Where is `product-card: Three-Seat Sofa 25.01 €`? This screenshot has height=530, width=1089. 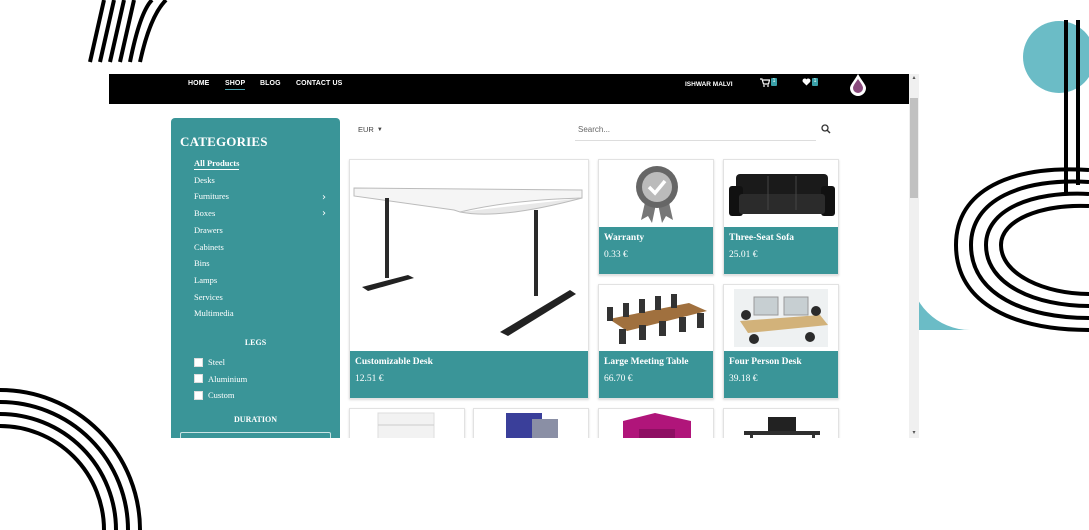 product-card: Three-Seat Sofa 25.01 € is located at coordinates (781, 217).